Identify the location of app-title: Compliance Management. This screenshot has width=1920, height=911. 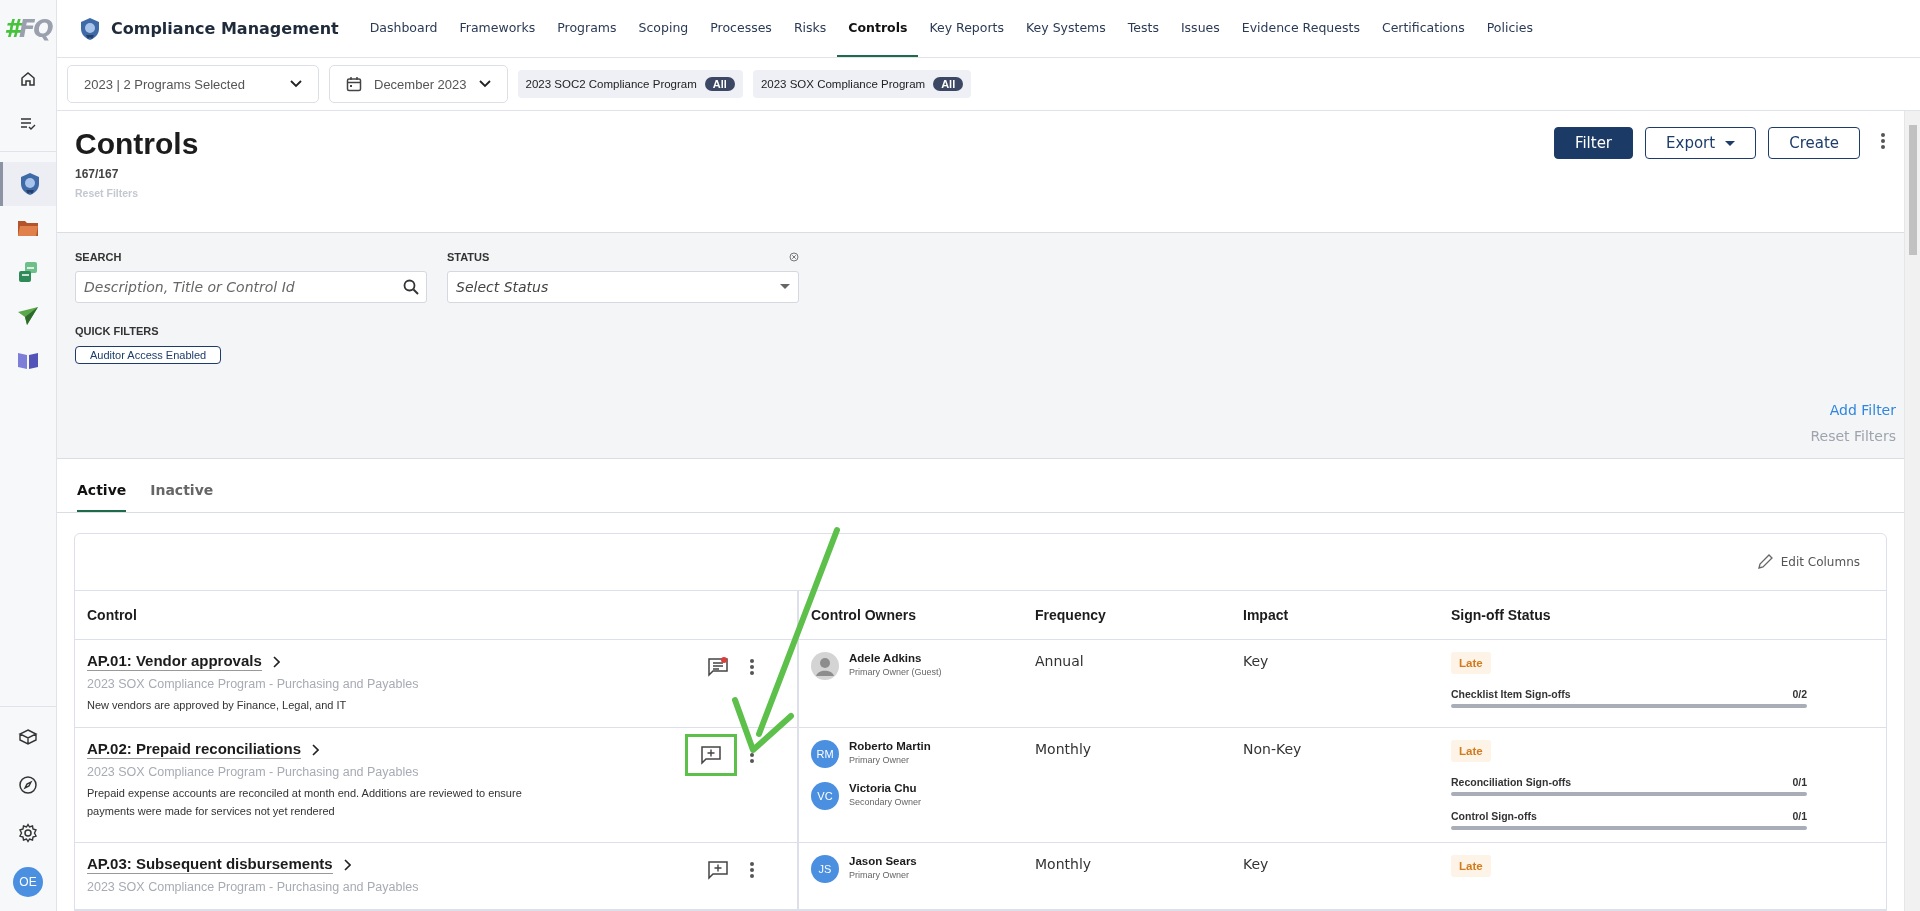
(225, 28).